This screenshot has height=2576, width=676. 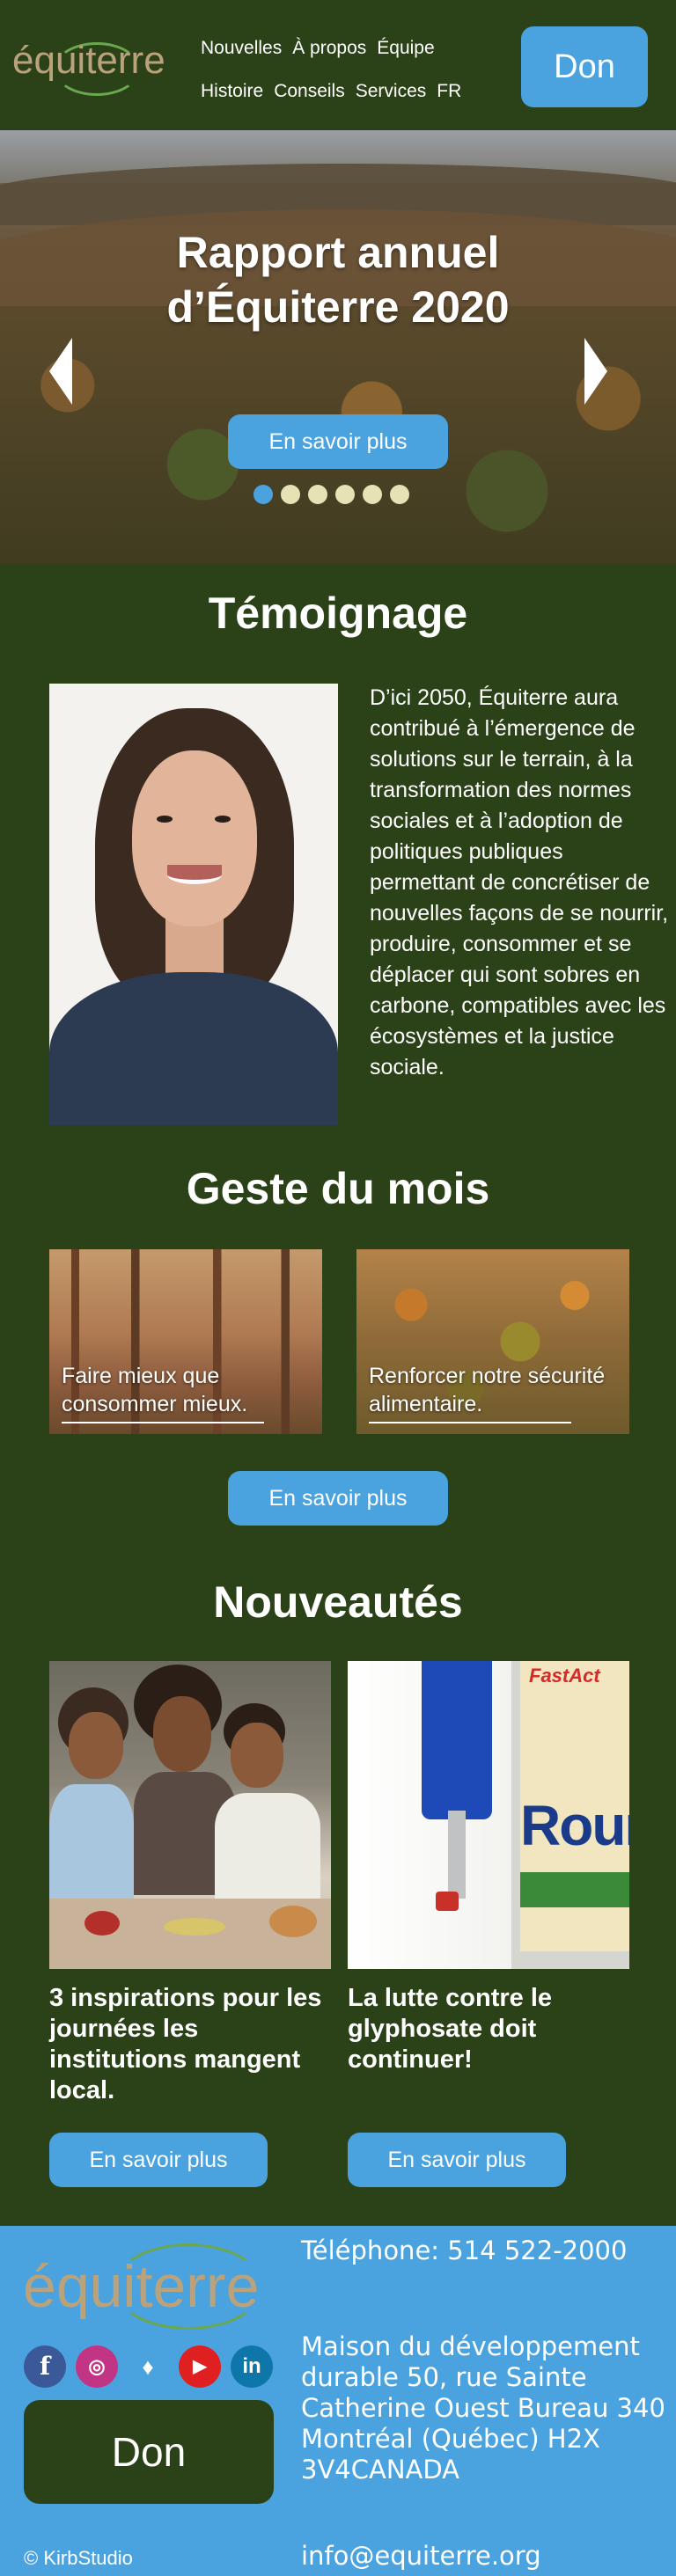 What do you see at coordinates (464, 2250) in the screenshot?
I see `footer-phone: Téléphone: 514 522-2000` at bounding box center [464, 2250].